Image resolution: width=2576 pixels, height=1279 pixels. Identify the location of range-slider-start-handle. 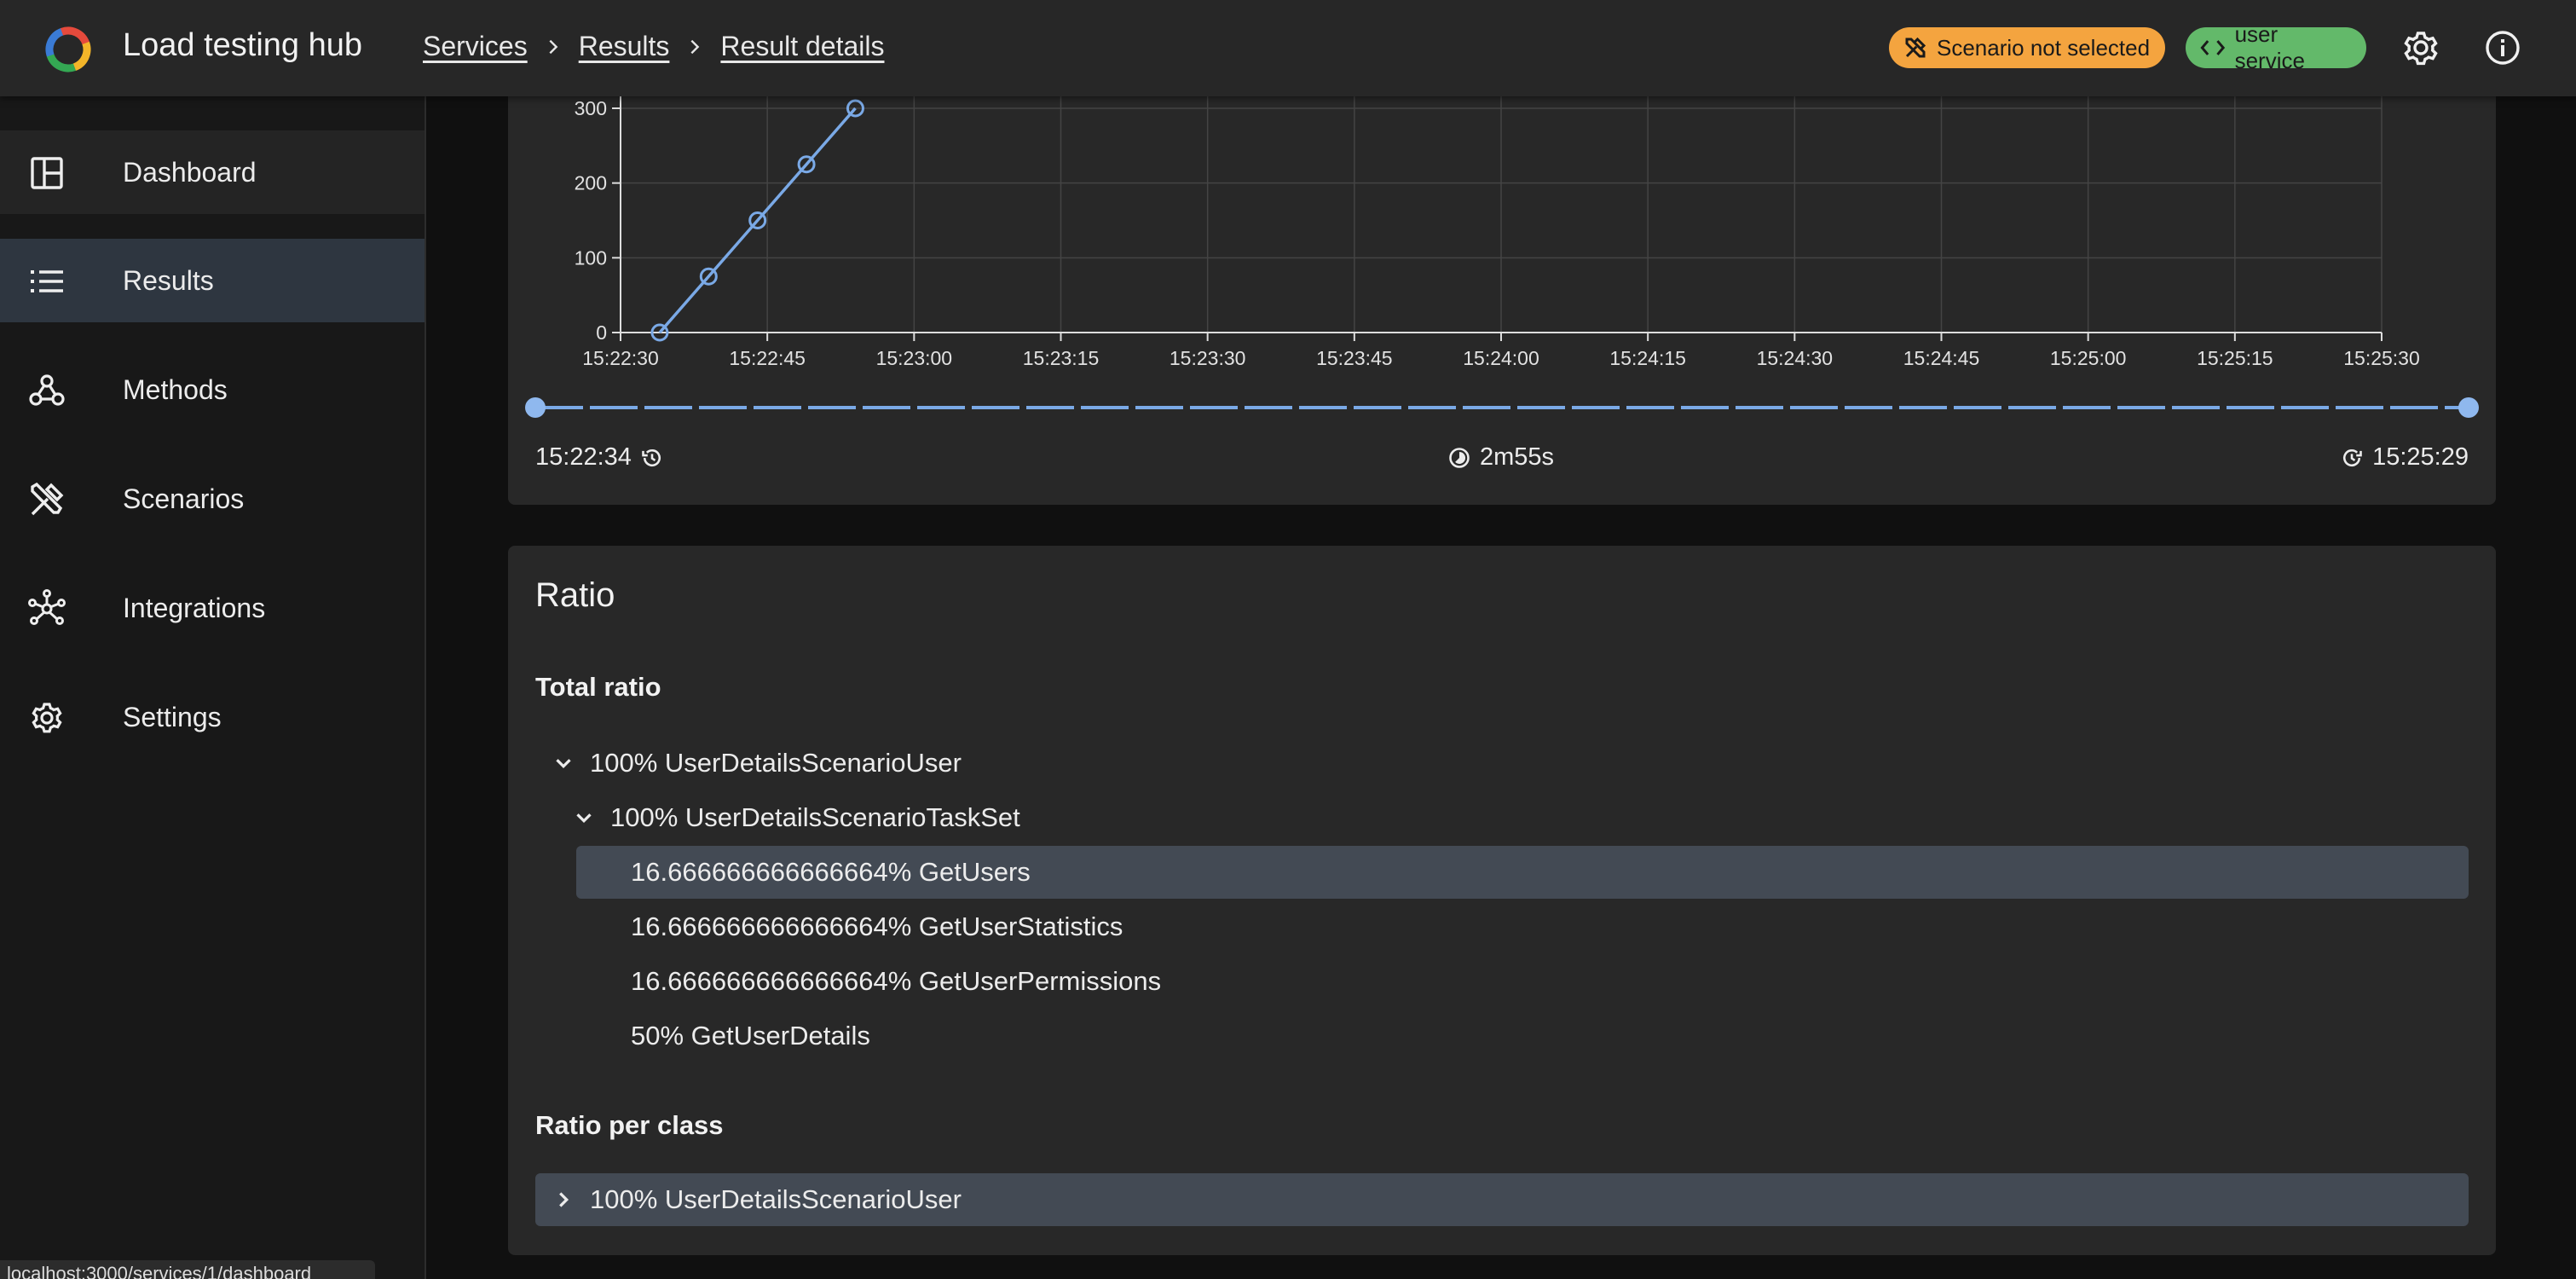
(535, 407).